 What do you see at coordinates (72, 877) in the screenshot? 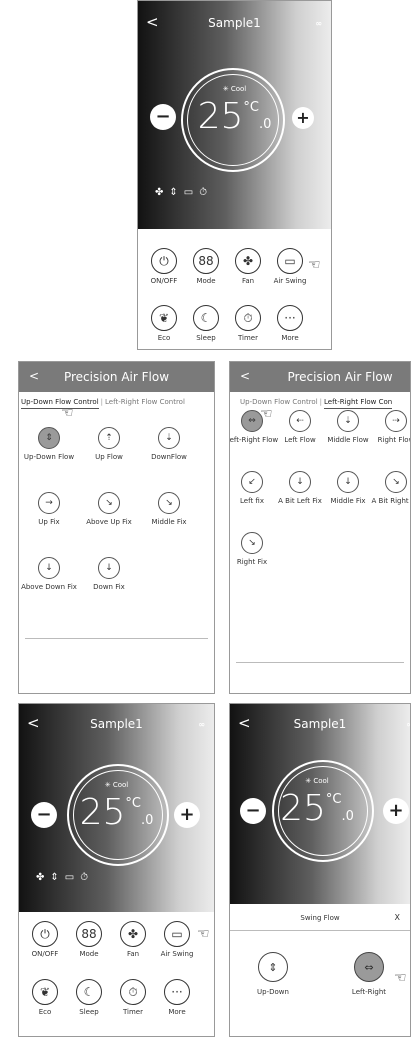
I see `vent-icon: ▭` at bounding box center [72, 877].